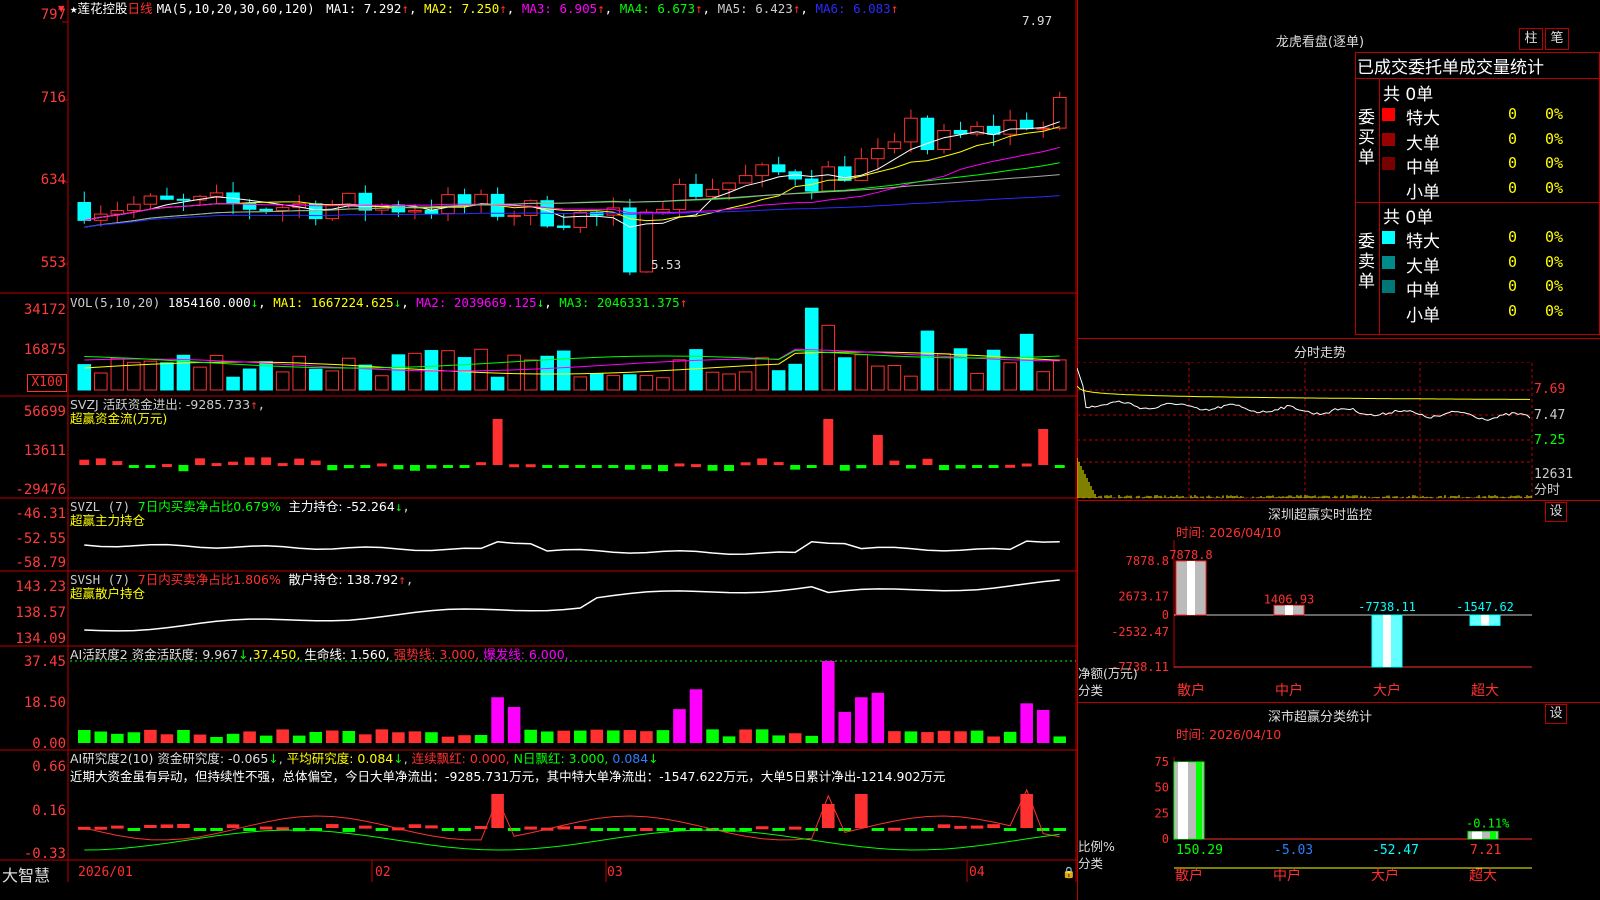 The width and height of the screenshot is (1600, 900). I want to click on sz-monitor-settings-button: 设, so click(1556, 512).